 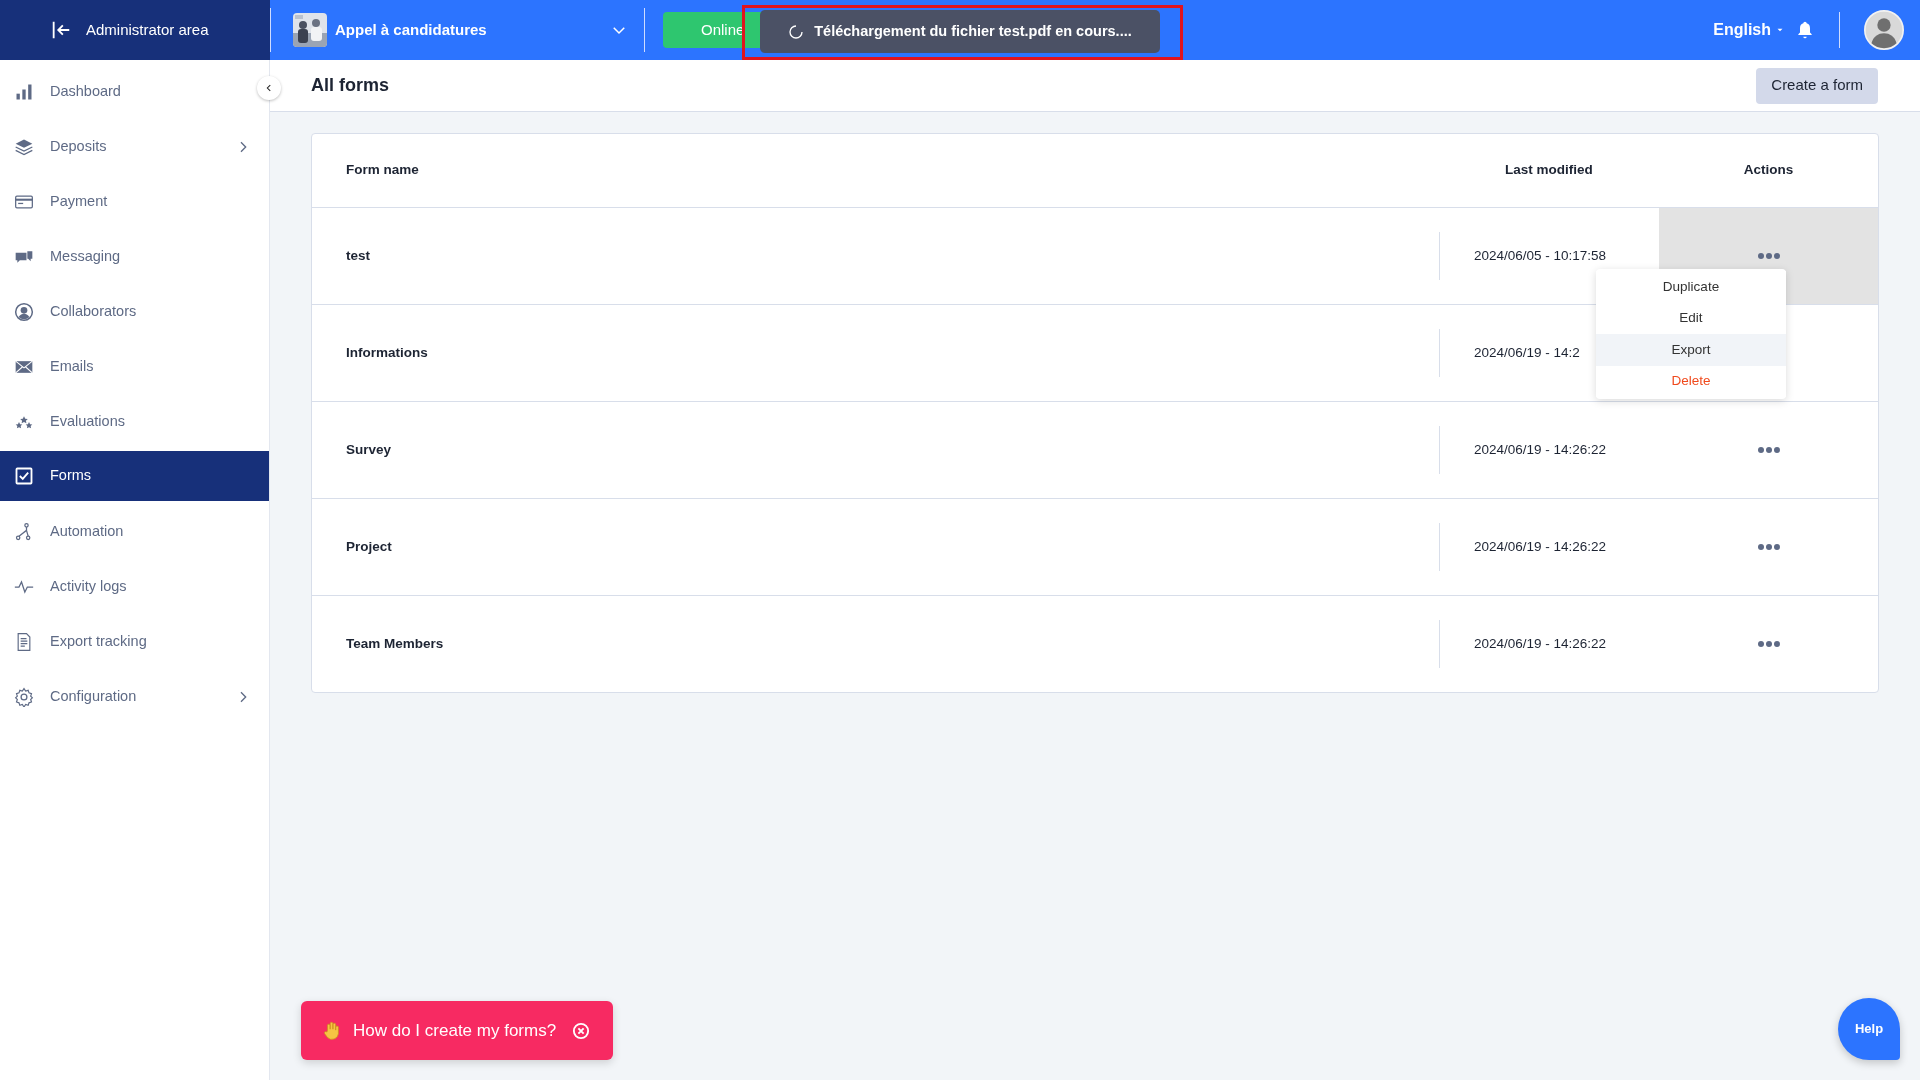 I want to click on form-name: Team Members, so click(x=395, y=643).